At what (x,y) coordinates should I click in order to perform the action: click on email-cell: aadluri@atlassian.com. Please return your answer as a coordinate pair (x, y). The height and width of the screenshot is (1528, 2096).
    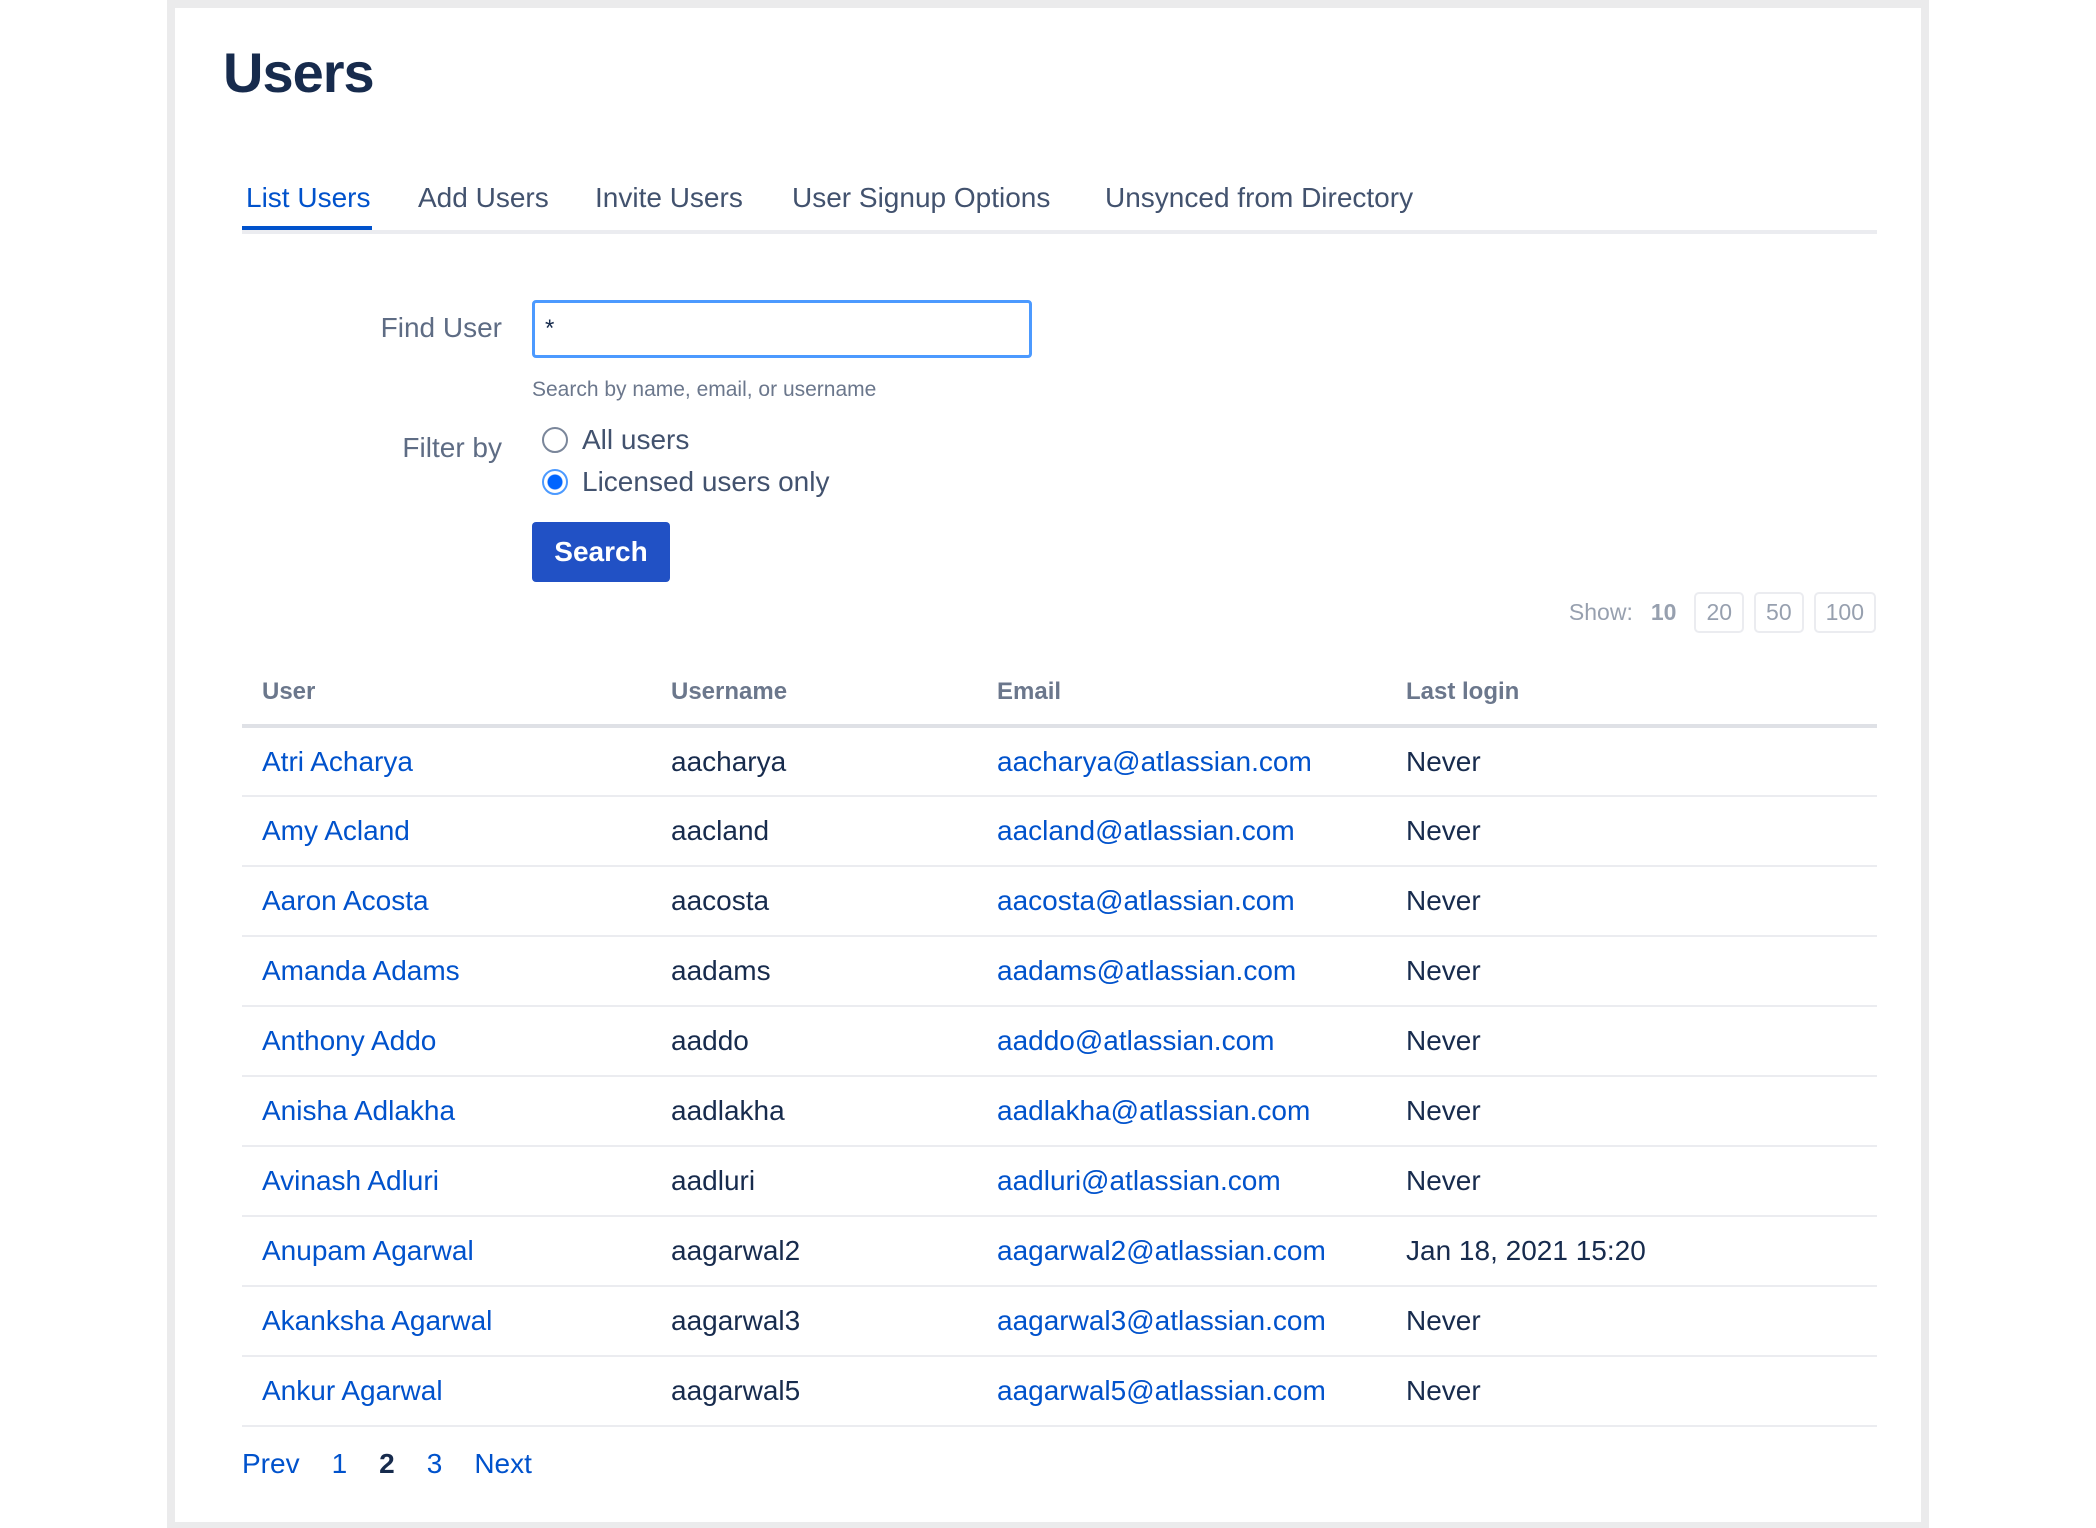
    Looking at the image, I should click on (1181, 1181).